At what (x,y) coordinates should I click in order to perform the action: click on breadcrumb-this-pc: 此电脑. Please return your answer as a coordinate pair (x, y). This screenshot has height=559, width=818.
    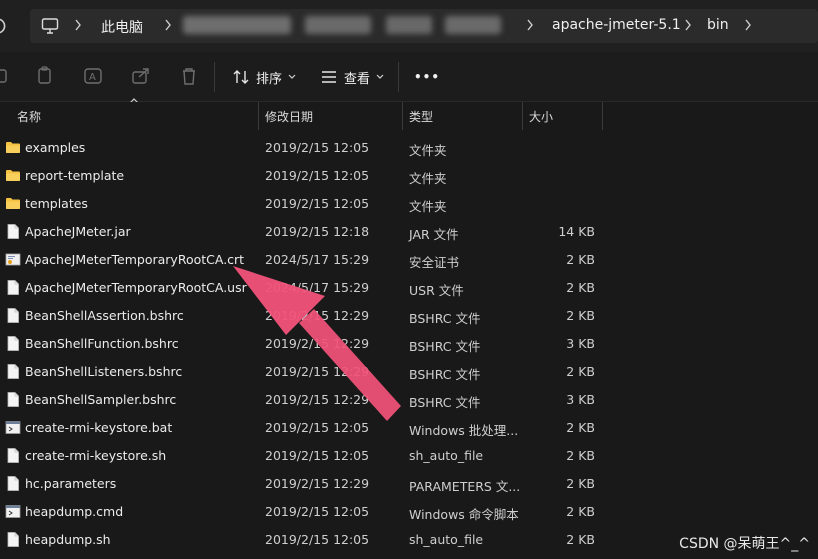
    Looking at the image, I should click on (122, 27).